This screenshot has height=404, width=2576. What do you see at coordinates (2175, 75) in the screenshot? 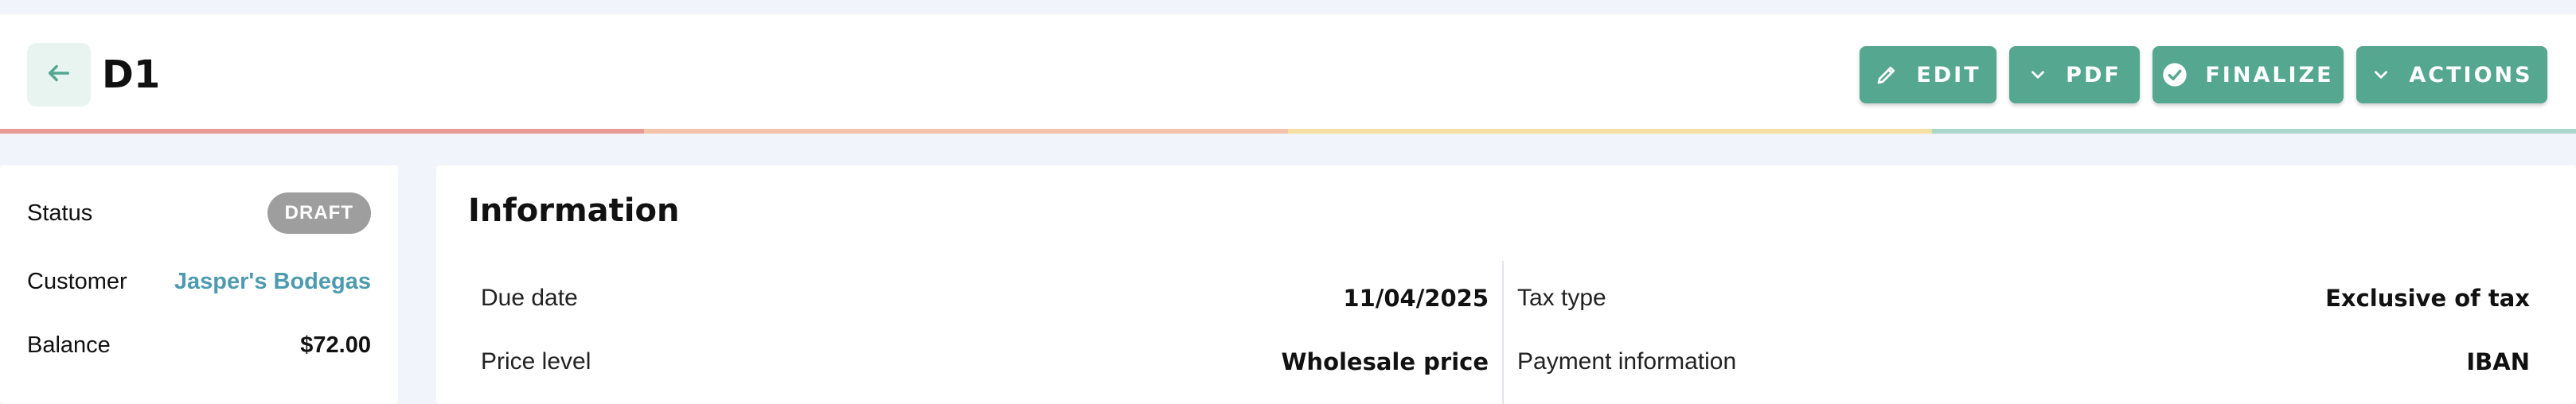
I see `check-circle-icon` at bounding box center [2175, 75].